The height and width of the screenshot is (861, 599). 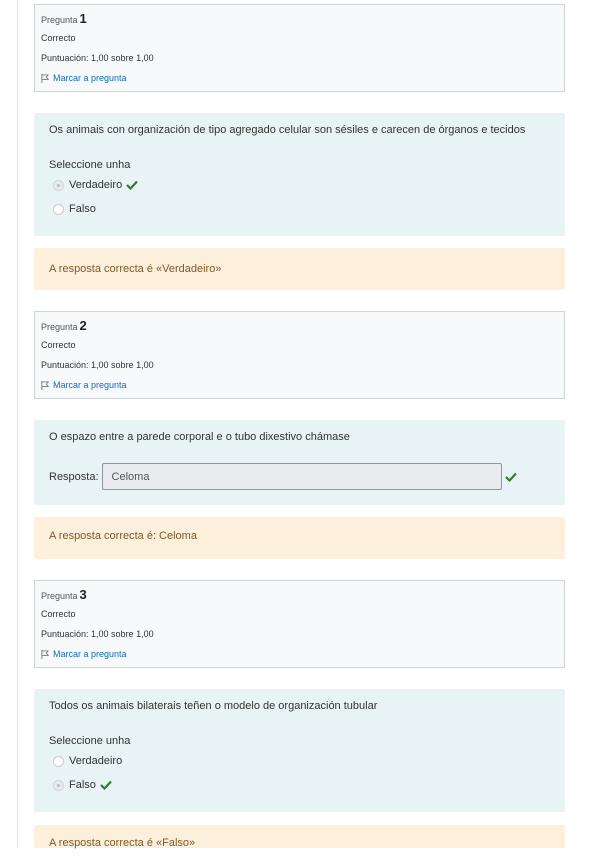 What do you see at coordinates (299, 654) in the screenshot?
I see `question-3-flag-link: Marcar a pregunta` at bounding box center [299, 654].